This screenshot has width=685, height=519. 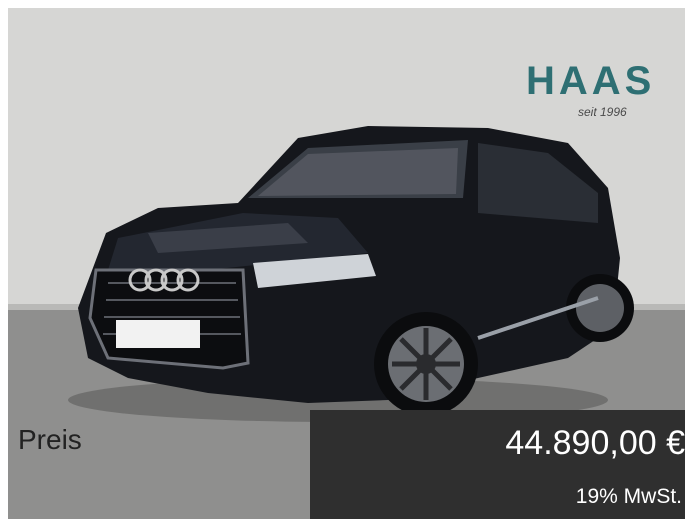 I want to click on svg-text: seit 1996, so click(x=602, y=112).